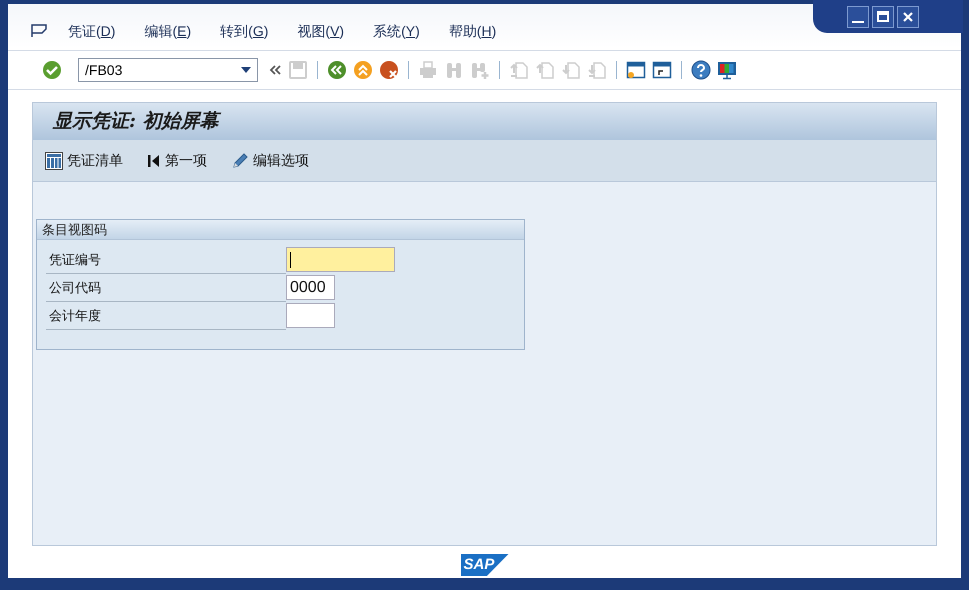  What do you see at coordinates (363, 70) in the screenshot?
I see `exit-icon` at bounding box center [363, 70].